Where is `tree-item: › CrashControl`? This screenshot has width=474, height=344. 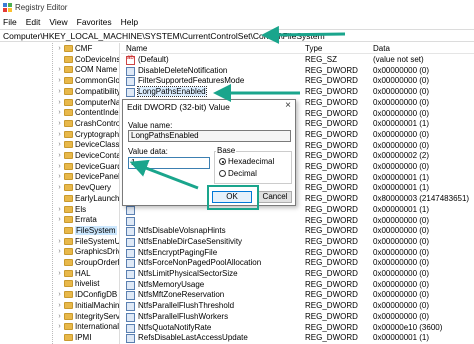
tree-item: › CrashControl is located at coordinates (87, 123).